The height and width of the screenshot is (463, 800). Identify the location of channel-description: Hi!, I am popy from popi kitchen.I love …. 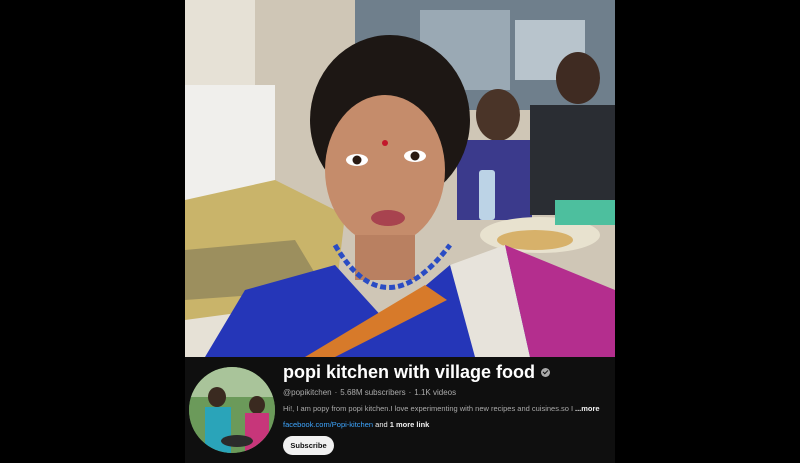
(445, 408).